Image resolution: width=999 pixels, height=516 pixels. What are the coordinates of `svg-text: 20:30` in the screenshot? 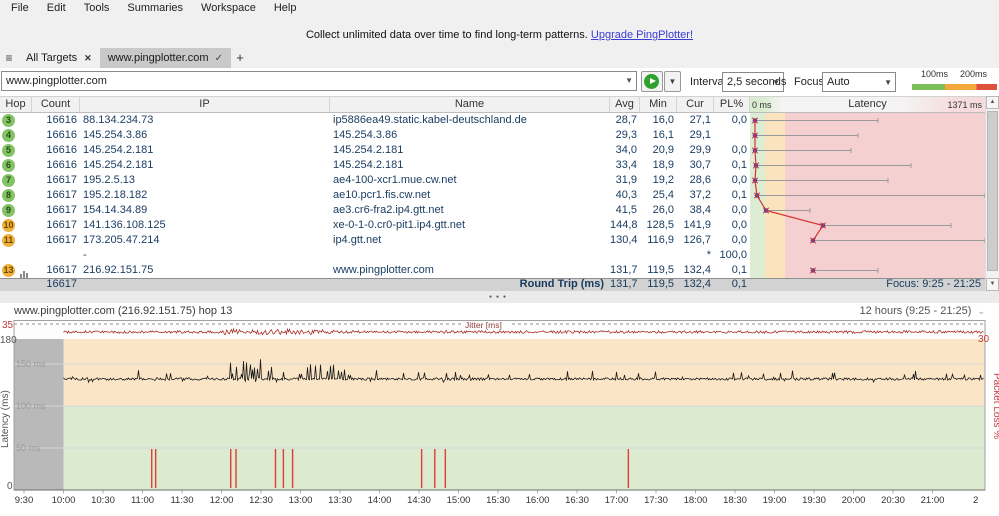 It's located at (893, 500).